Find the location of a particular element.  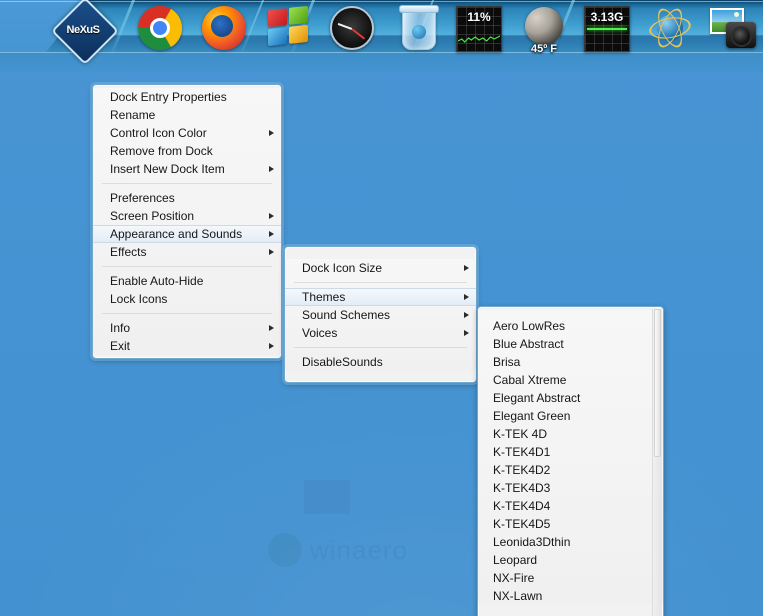

theme-item-label: K-TEK4D4 is located at coordinates (522, 506).